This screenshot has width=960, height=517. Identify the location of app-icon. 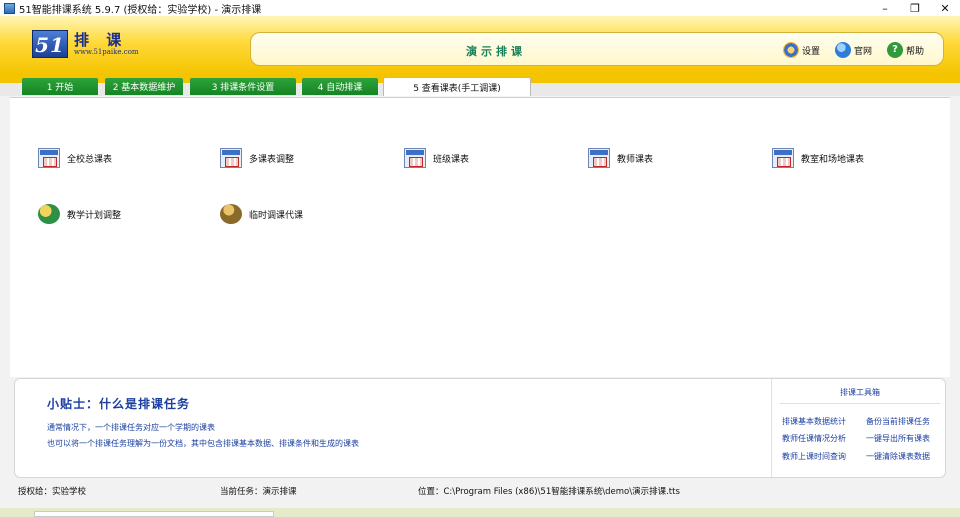
(9, 8).